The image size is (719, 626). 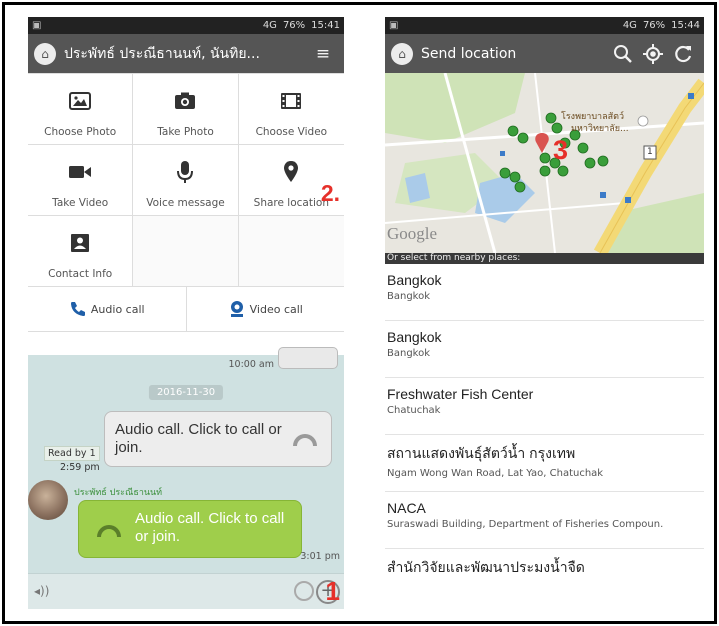 What do you see at coordinates (186, 591) in the screenshot?
I see `message-input-bar: ◂)) + 1` at bounding box center [186, 591].